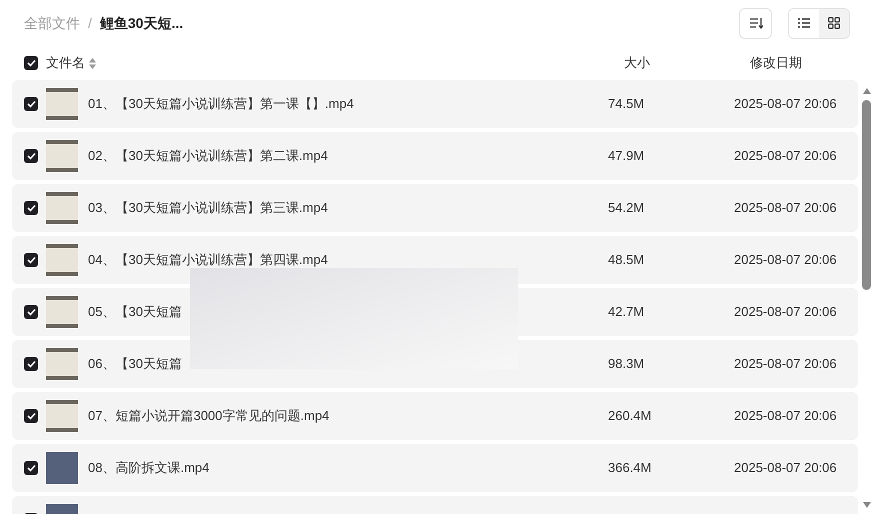 The width and height of the screenshot is (874, 514). I want to click on sort-button, so click(755, 23).